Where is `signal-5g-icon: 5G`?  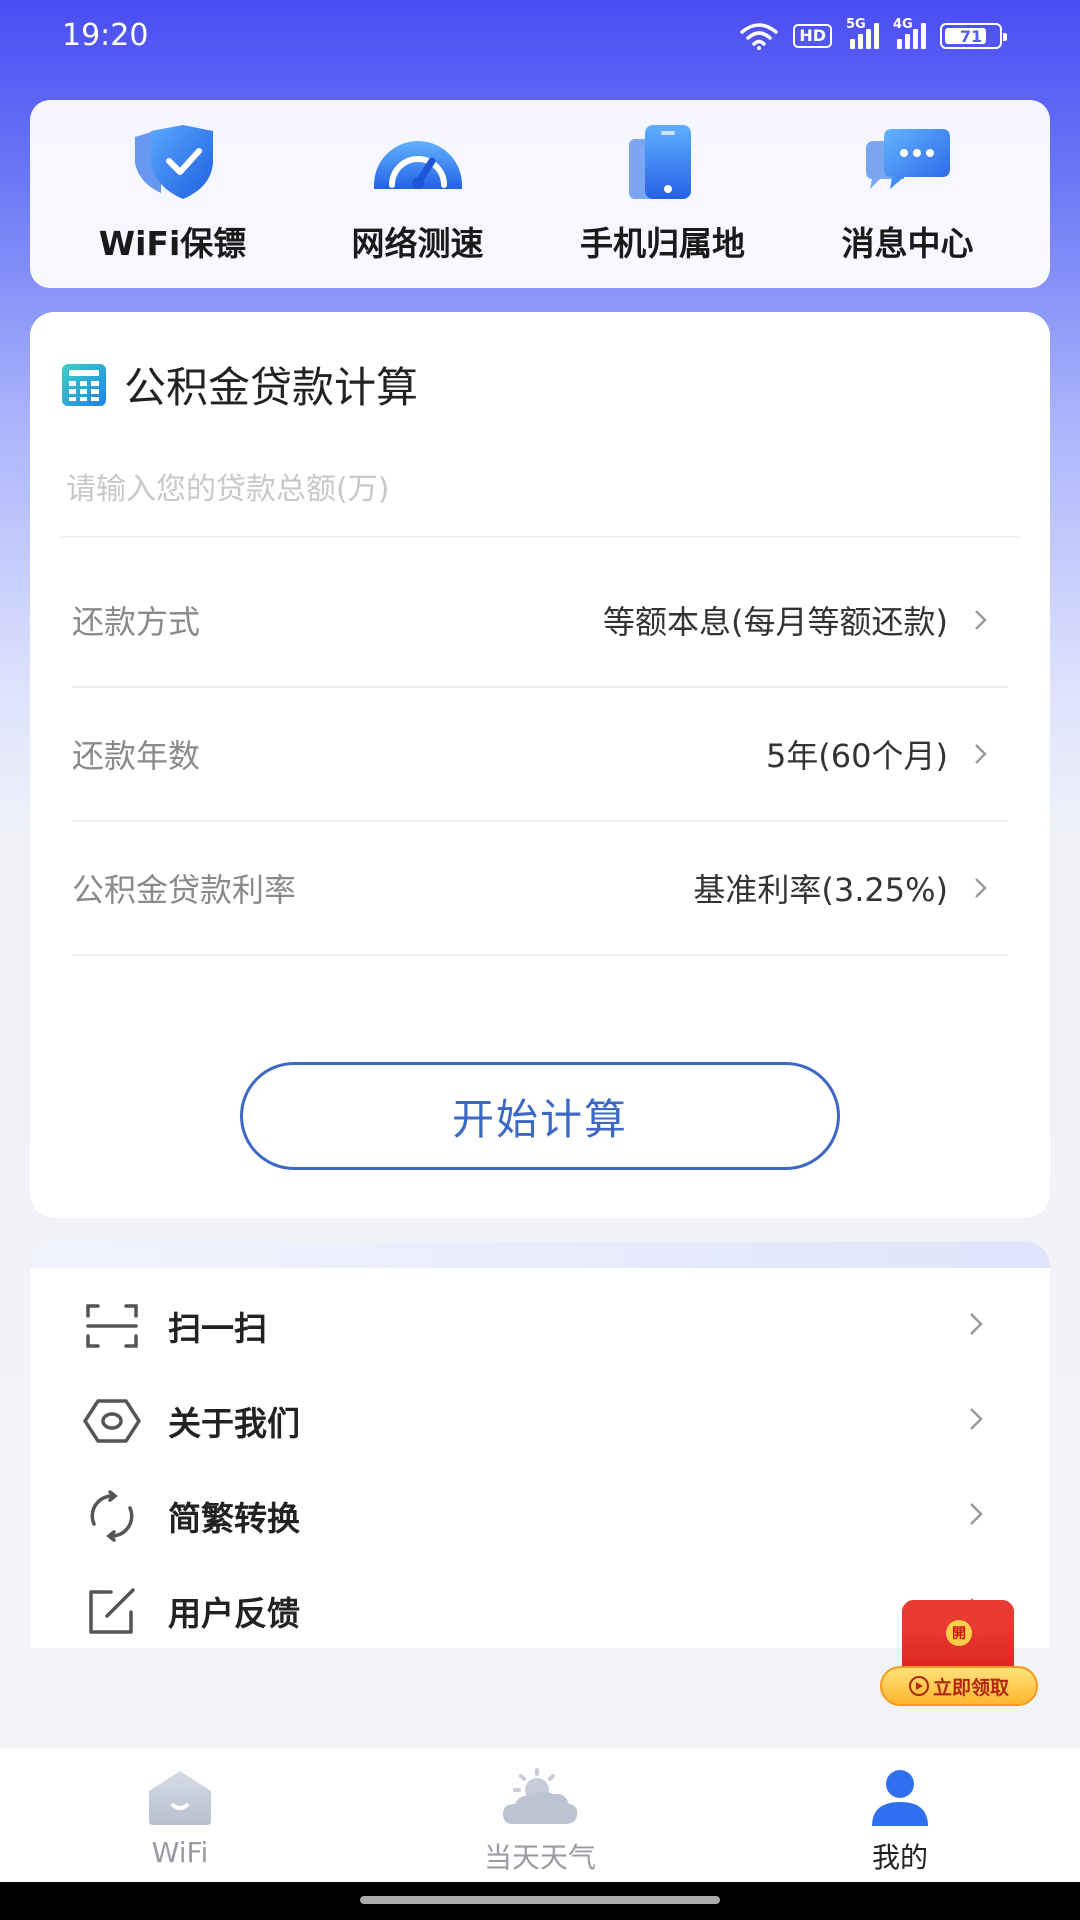 signal-5g-icon: 5G is located at coordinates (862, 33).